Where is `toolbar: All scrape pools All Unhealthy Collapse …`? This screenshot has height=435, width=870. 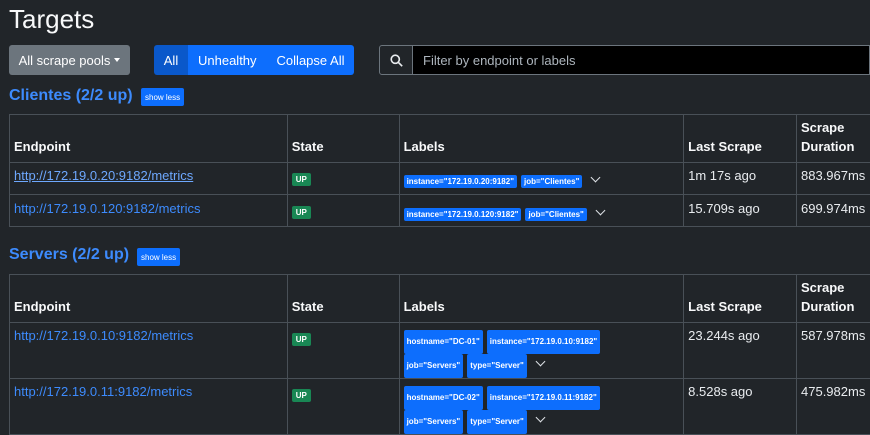 toolbar: All scrape pools All Unhealthy Collapse … is located at coordinates (439, 60).